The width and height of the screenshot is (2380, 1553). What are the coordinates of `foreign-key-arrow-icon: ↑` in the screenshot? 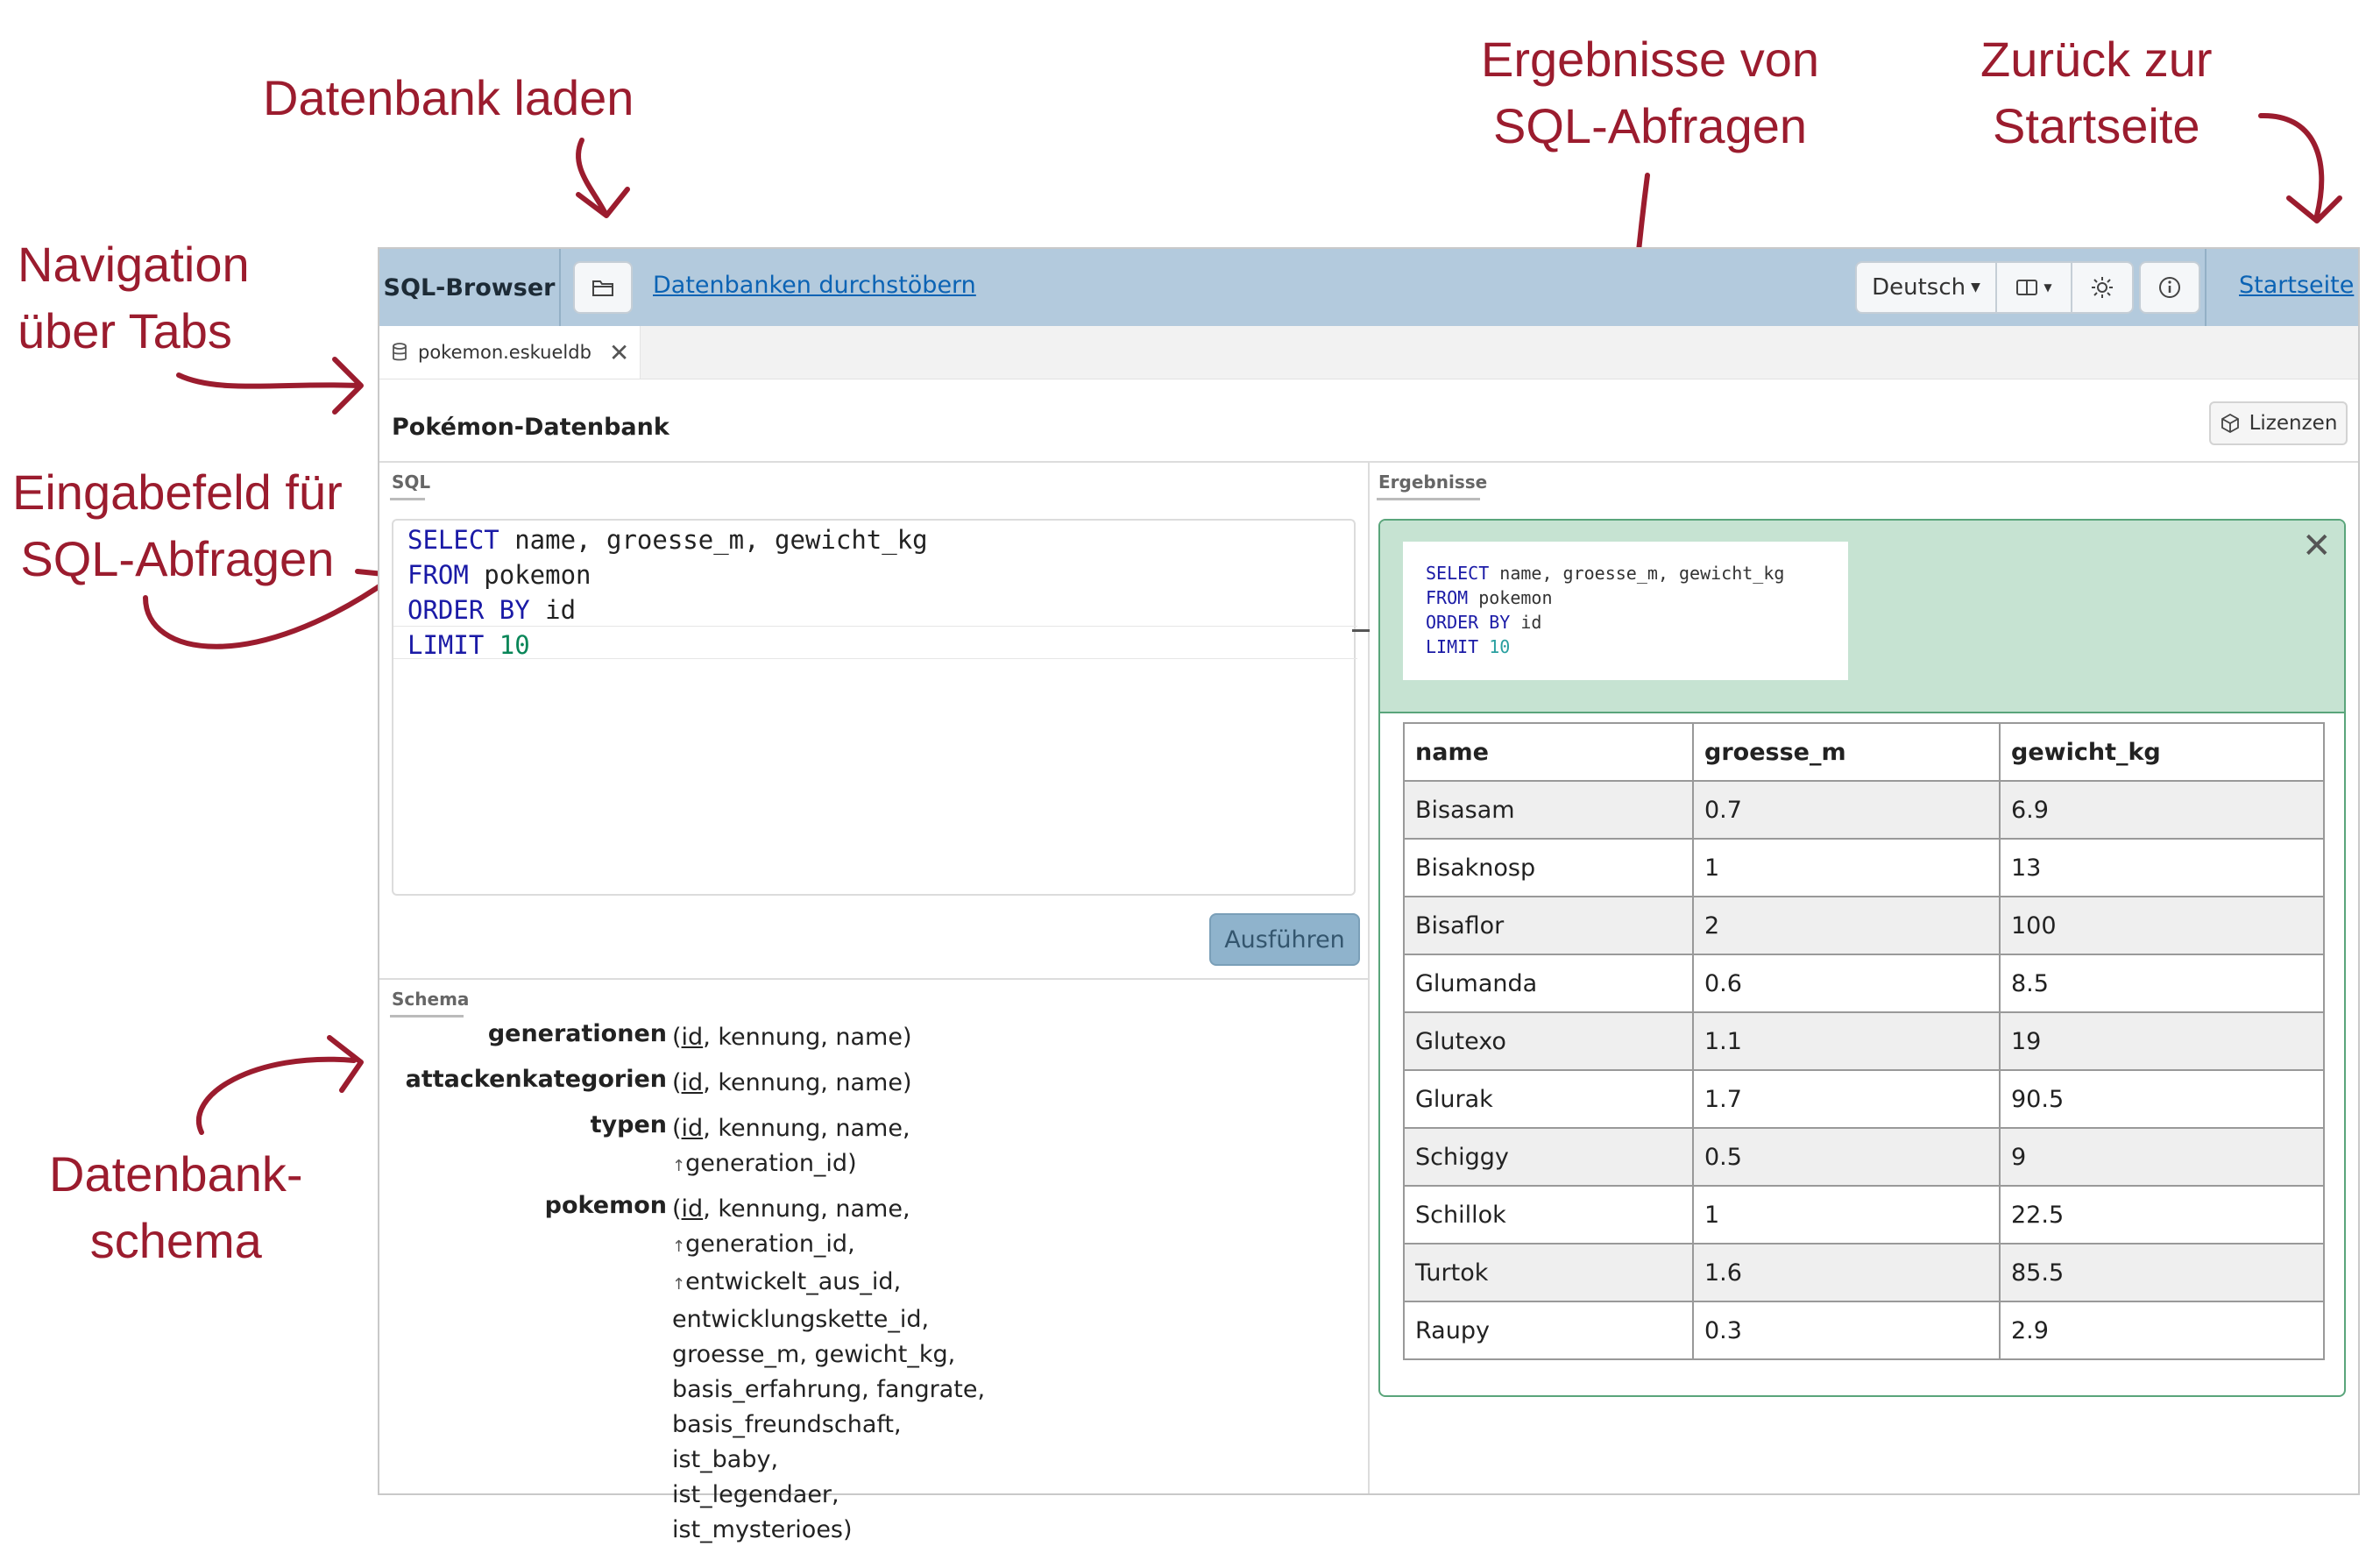 It's located at (679, 1166).